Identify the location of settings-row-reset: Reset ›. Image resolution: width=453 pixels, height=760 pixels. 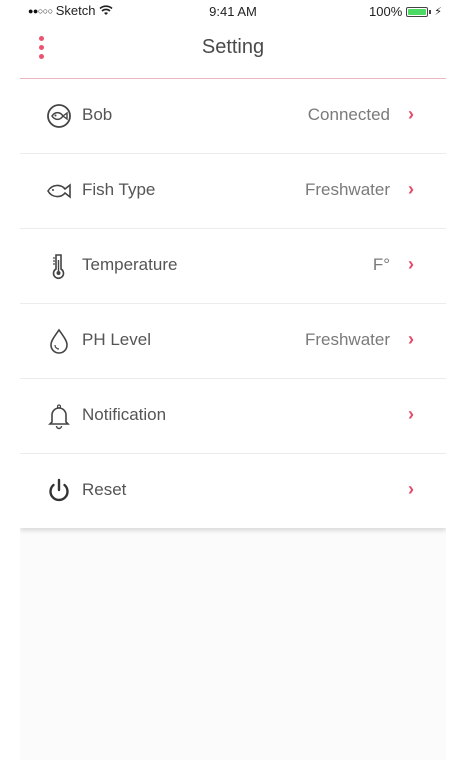
(233, 491).